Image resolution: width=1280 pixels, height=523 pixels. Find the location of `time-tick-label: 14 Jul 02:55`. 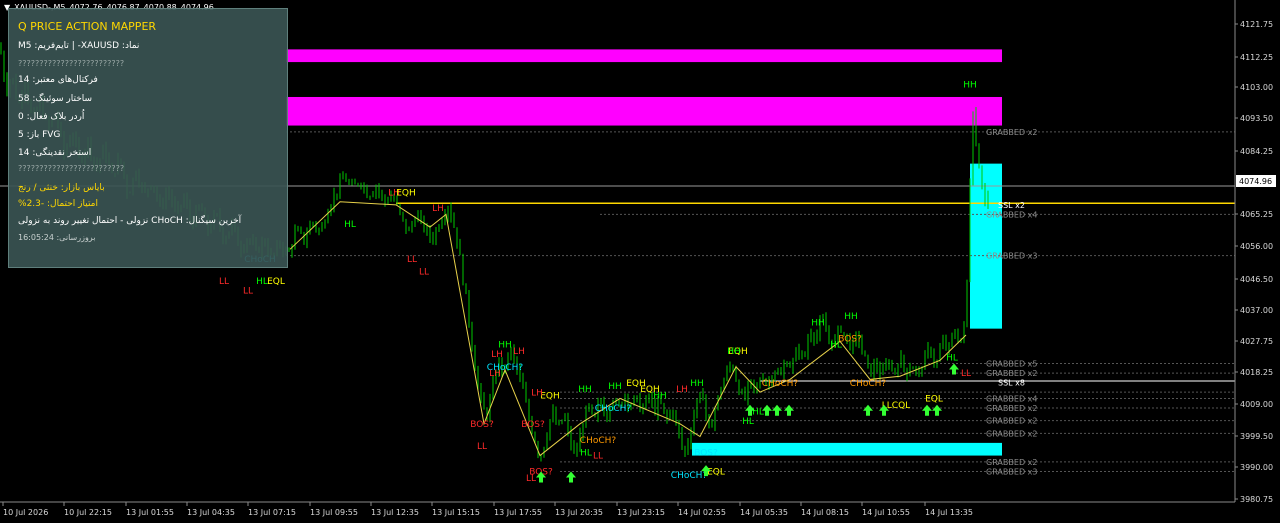

time-tick-label: 14 Jul 02:55 is located at coordinates (702, 512).